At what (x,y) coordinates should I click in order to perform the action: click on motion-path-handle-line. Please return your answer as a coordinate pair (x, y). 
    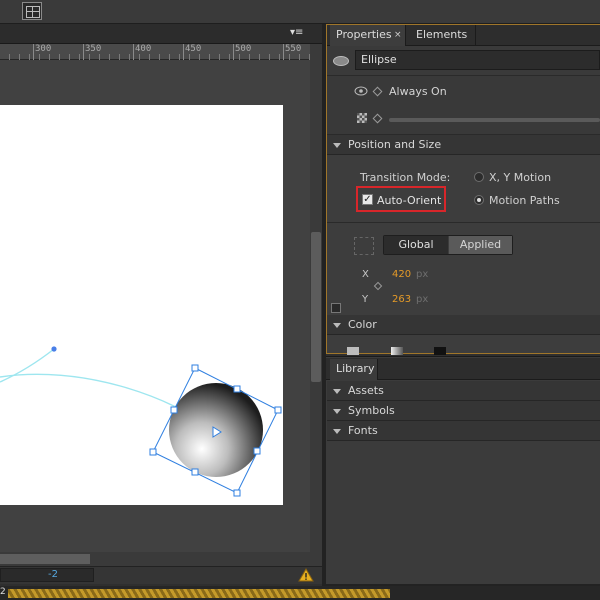
    Looking at the image, I should click on (27, 365).